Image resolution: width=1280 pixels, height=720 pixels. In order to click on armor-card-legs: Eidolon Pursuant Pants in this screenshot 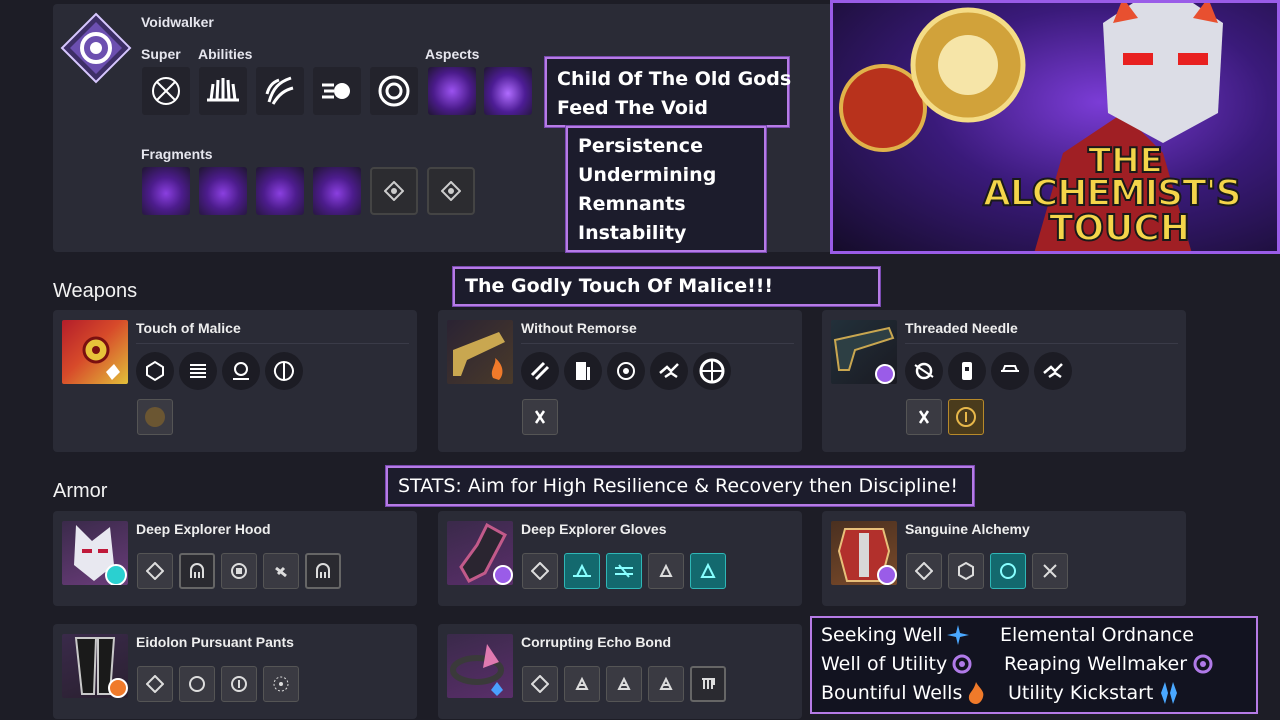, I will do `click(235, 671)`.